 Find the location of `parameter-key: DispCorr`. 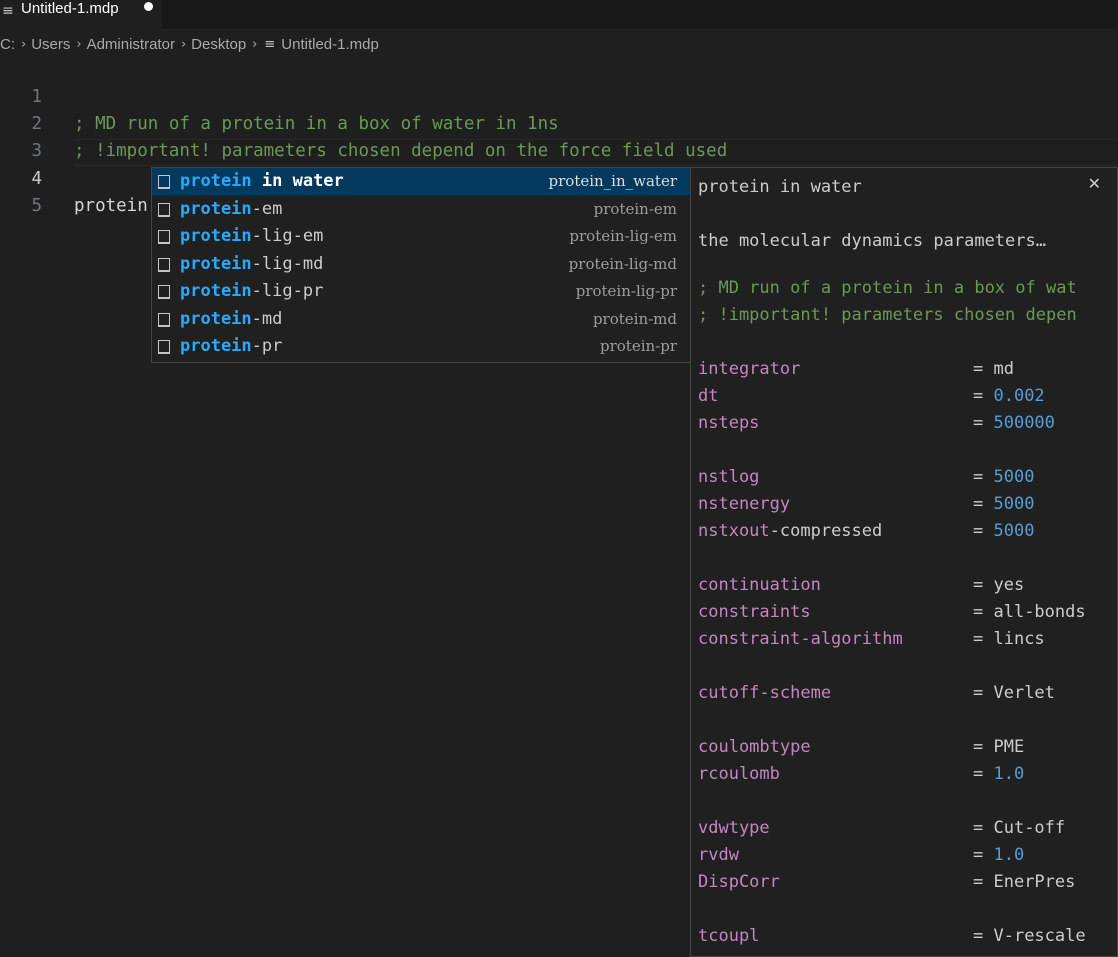

parameter-key: DispCorr is located at coordinates (739, 882).